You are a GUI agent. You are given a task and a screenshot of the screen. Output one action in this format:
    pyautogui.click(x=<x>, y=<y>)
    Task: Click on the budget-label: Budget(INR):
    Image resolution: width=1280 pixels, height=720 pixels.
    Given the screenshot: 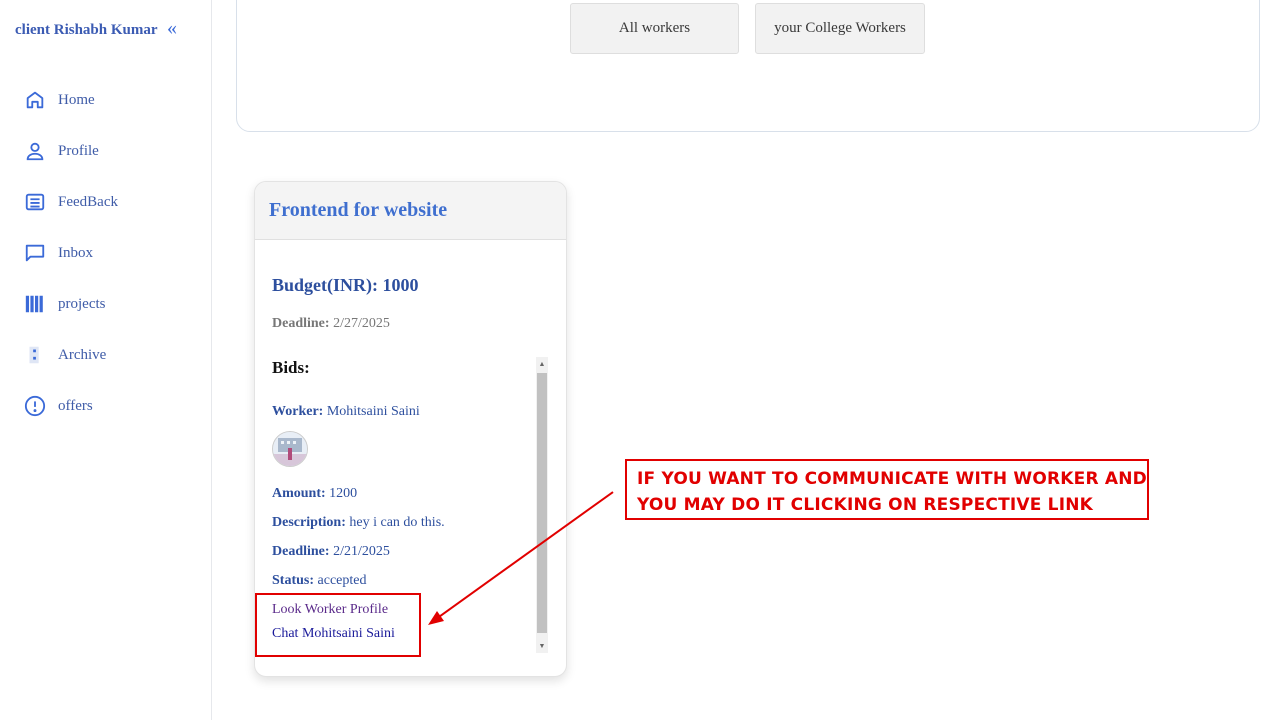 What is the action you would take?
    pyautogui.click(x=325, y=285)
    